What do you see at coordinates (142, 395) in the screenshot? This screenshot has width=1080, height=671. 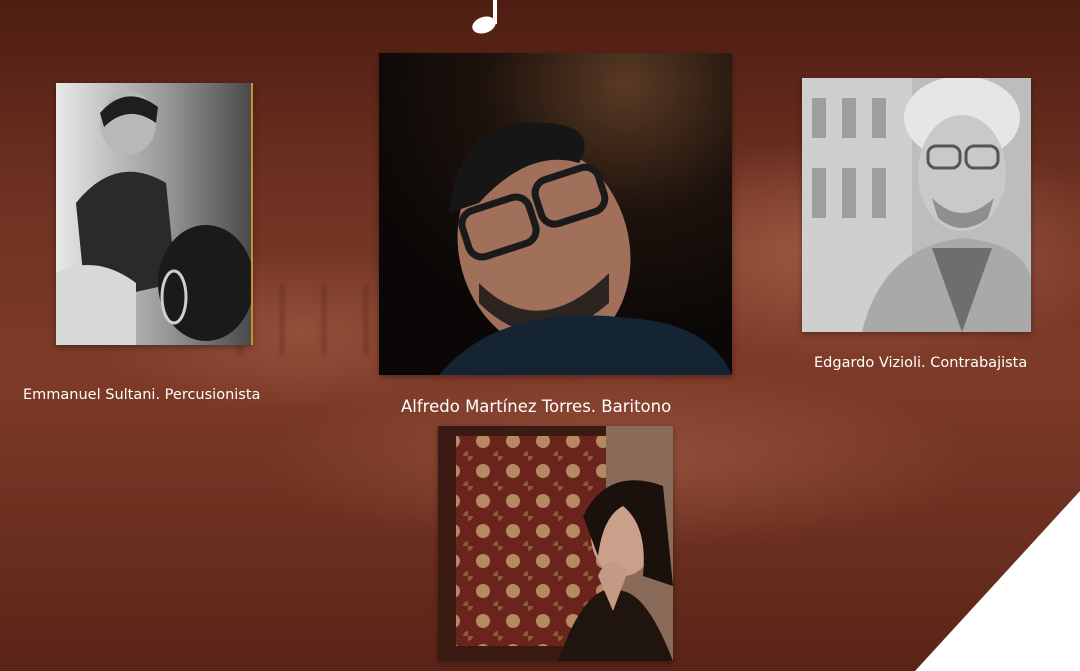 I see `musician-caption-emmanuel: Emmanuel Sultani. Percusionista` at bounding box center [142, 395].